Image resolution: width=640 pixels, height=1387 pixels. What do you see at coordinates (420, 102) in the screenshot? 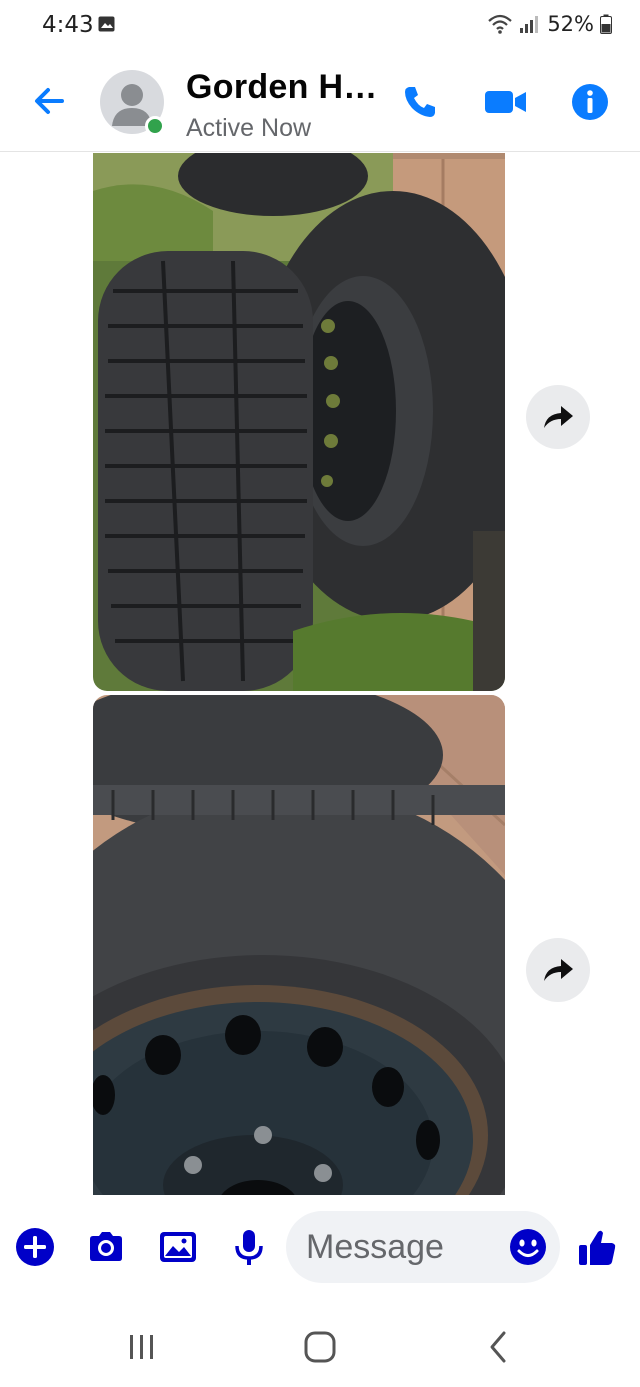
I see `phone-icon` at bounding box center [420, 102].